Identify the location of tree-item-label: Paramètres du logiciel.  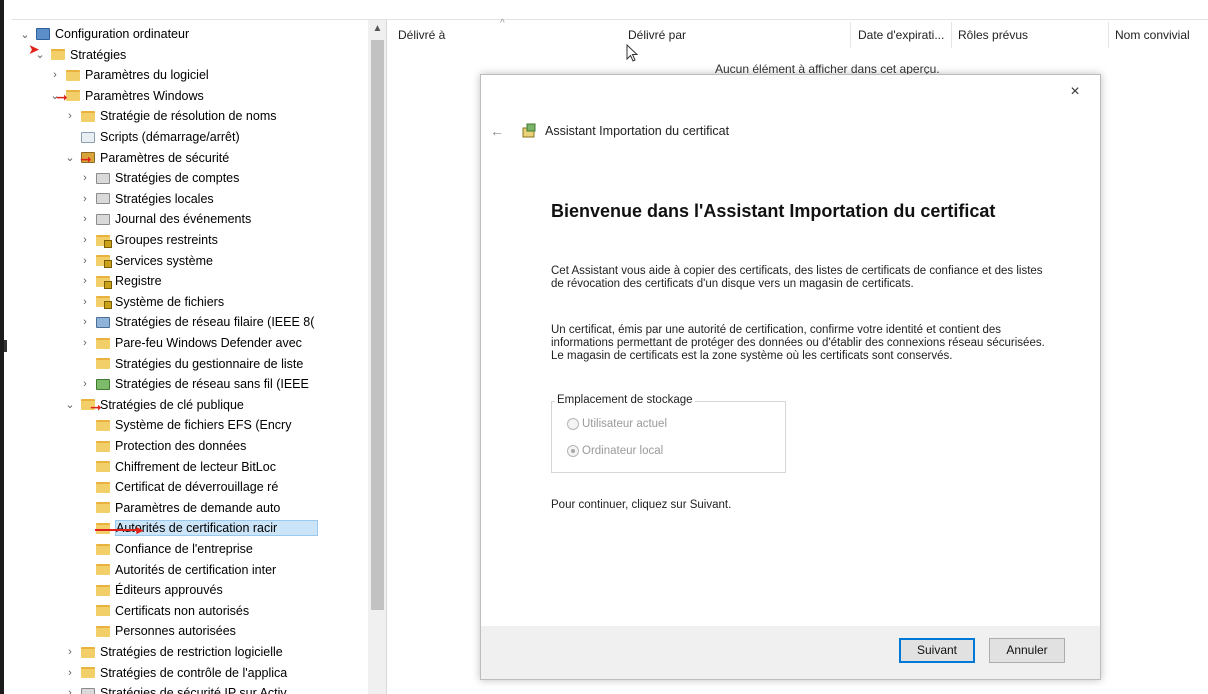
(147, 75).